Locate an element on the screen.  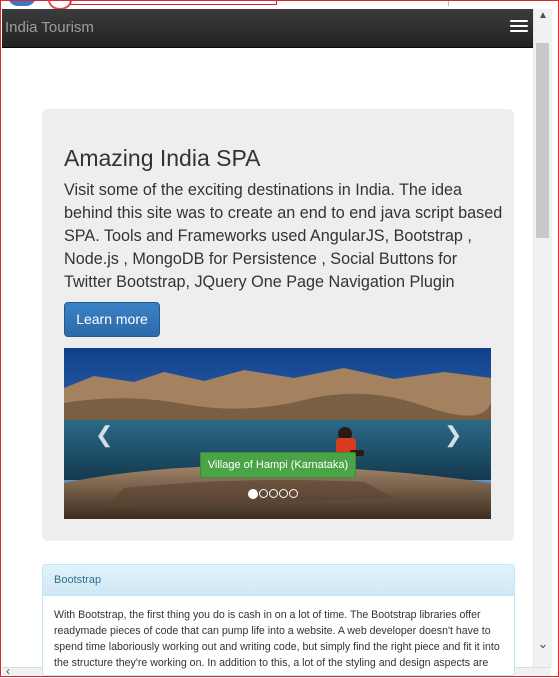
browser-chrome-strip is located at coordinates (279, 4).